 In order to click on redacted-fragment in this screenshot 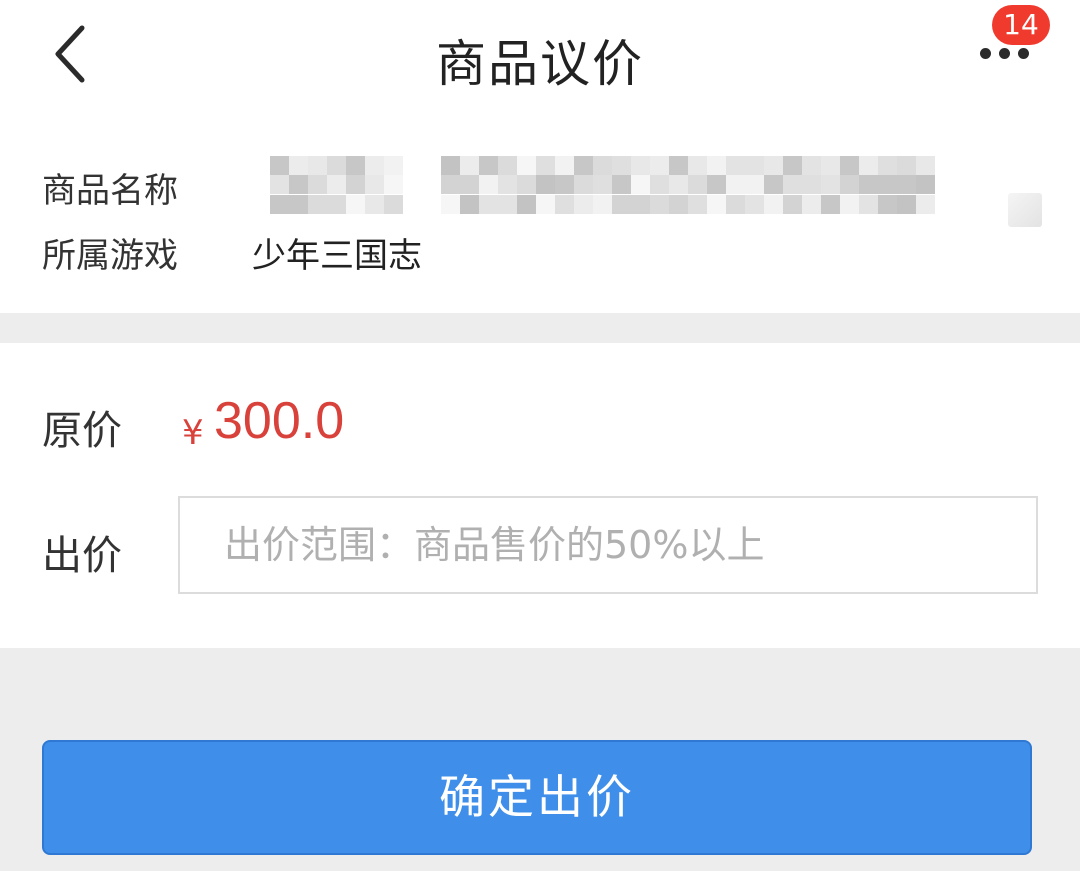, I will do `click(1025, 210)`.